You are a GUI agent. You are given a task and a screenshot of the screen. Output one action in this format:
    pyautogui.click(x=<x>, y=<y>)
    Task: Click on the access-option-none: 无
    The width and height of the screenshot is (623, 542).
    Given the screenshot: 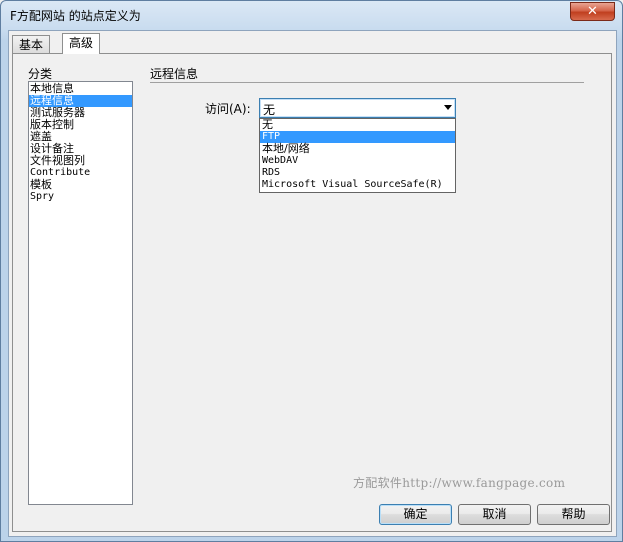 What is the action you would take?
    pyautogui.click(x=357, y=125)
    